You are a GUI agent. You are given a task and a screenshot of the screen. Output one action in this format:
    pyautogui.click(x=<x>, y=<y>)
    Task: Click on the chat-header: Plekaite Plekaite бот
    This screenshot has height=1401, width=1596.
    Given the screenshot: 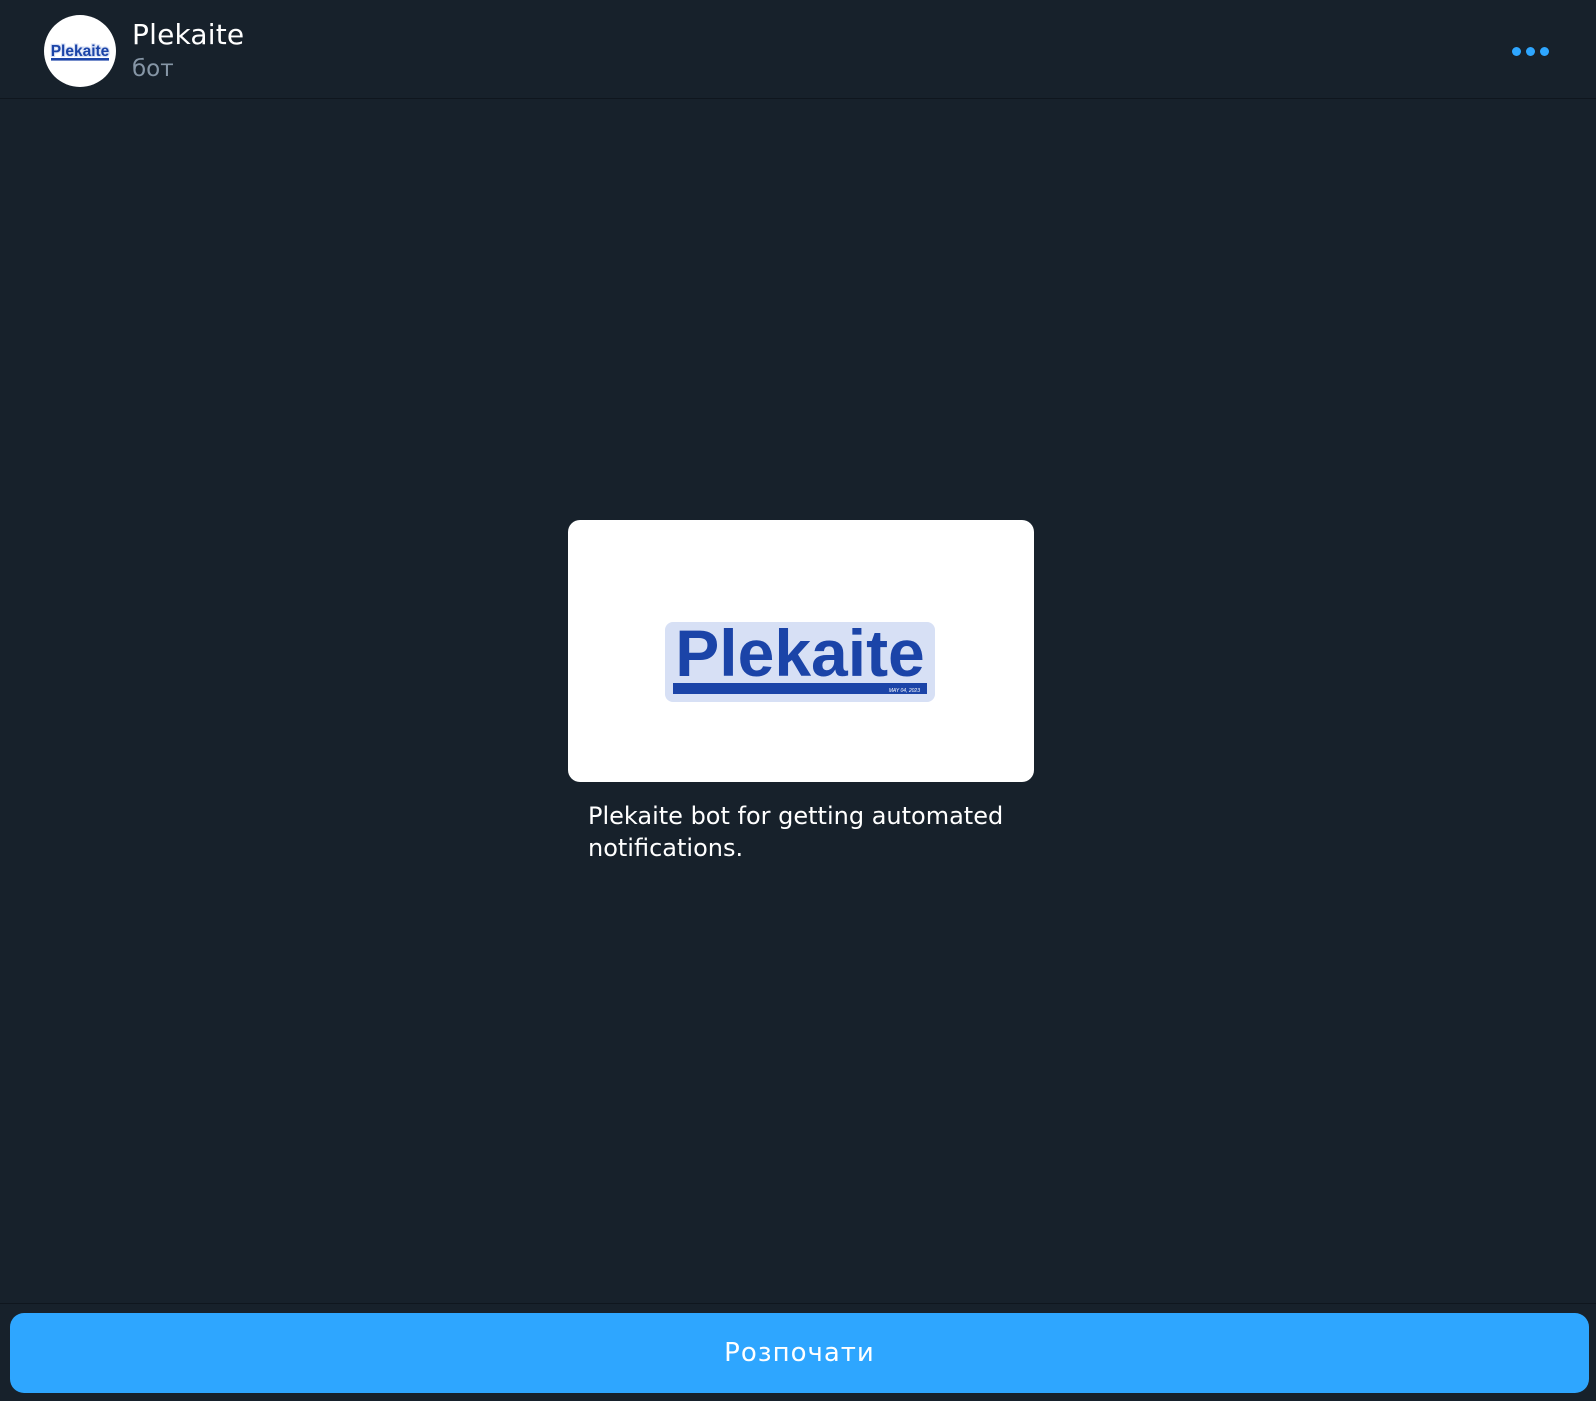 What is the action you would take?
    pyautogui.click(x=798, y=49)
    